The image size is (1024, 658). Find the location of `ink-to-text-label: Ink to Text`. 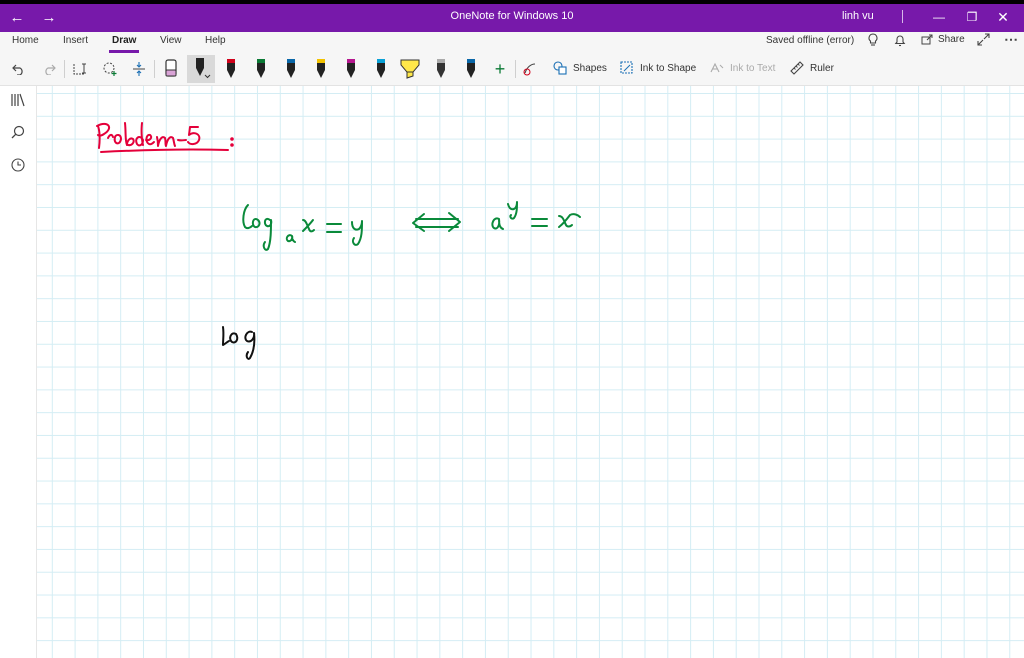

ink-to-text-label: Ink to Text is located at coordinates (753, 68).